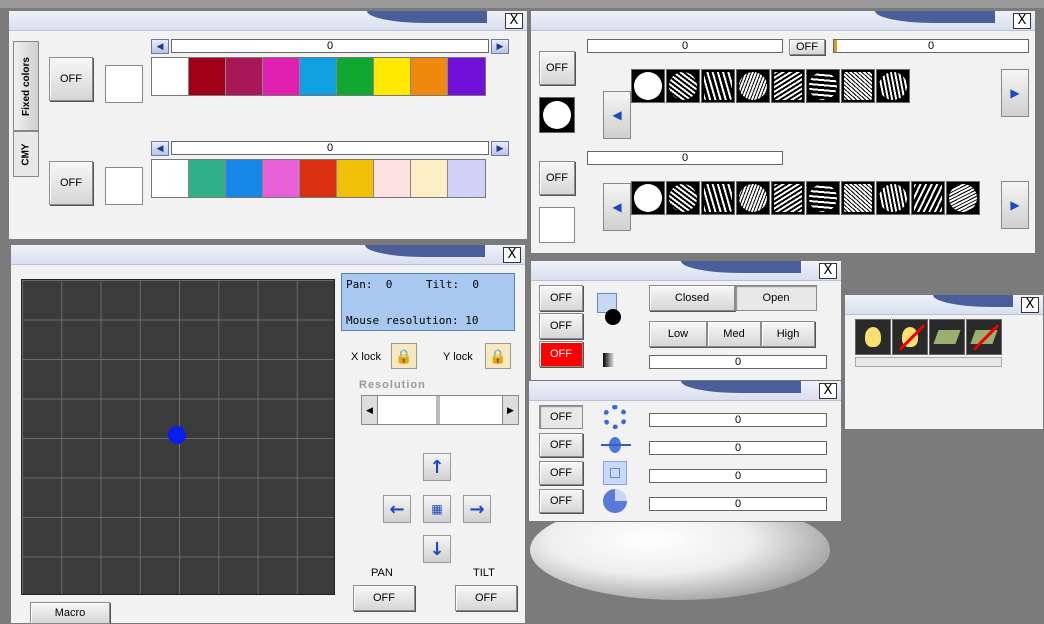 Image resolution: width=1044 pixels, height=624 pixels. Describe the element at coordinates (160, 46) in the screenshot. I see `color-scroll-left: ◀` at that location.